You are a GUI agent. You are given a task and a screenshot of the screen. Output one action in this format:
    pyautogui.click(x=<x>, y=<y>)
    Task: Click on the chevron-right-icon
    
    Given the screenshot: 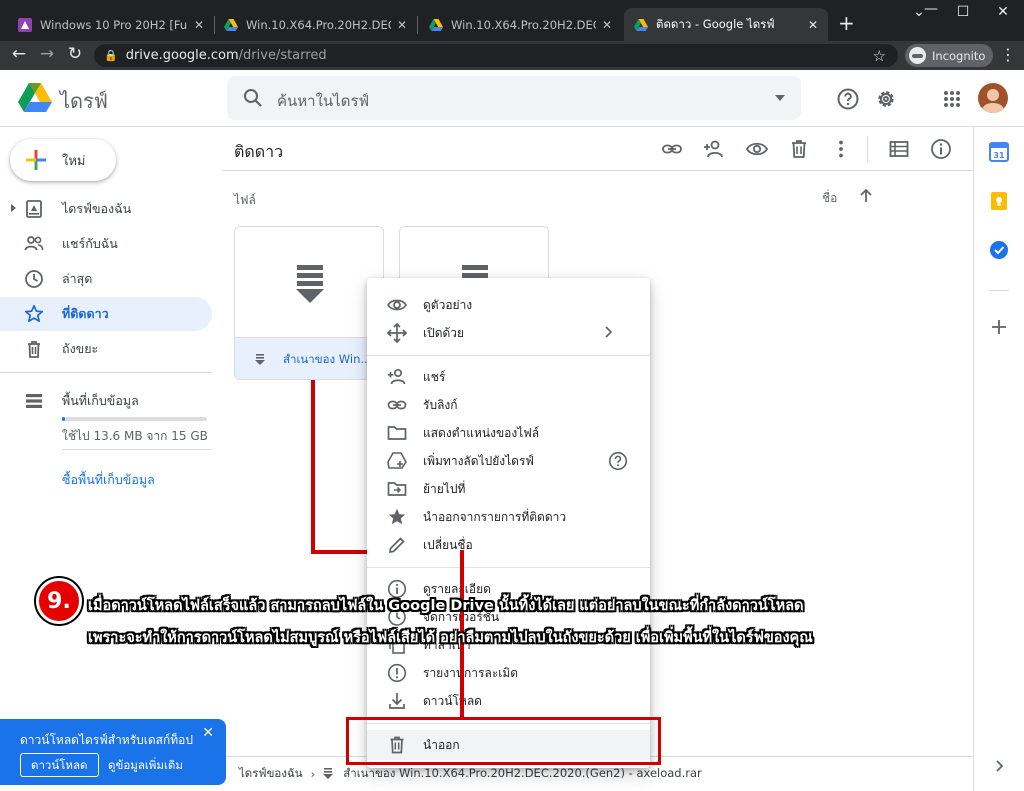 What is the action you would take?
    pyautogui.click(x=999, y=766)
    